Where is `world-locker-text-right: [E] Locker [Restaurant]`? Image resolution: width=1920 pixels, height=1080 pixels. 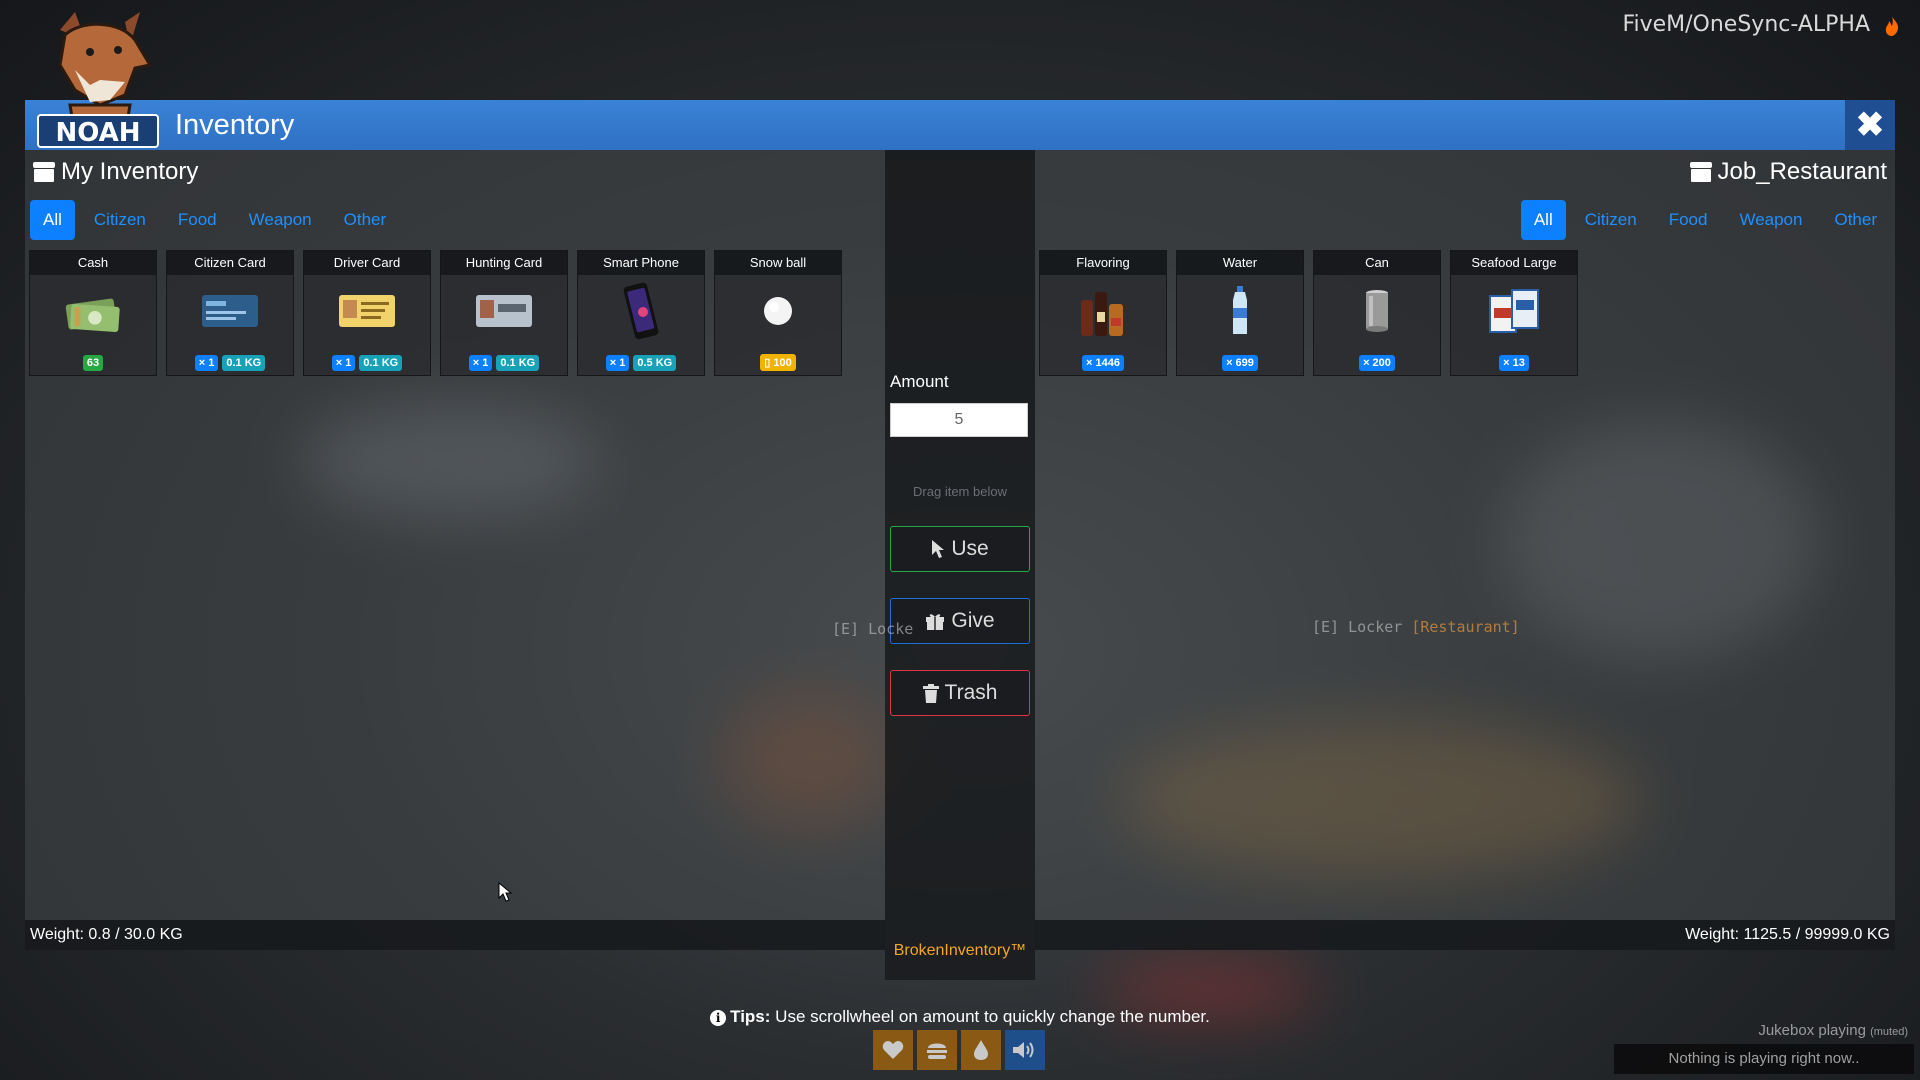 world-locker-text-right: [E] Locker [Restaurant] is located at coordinates (1416, 627).